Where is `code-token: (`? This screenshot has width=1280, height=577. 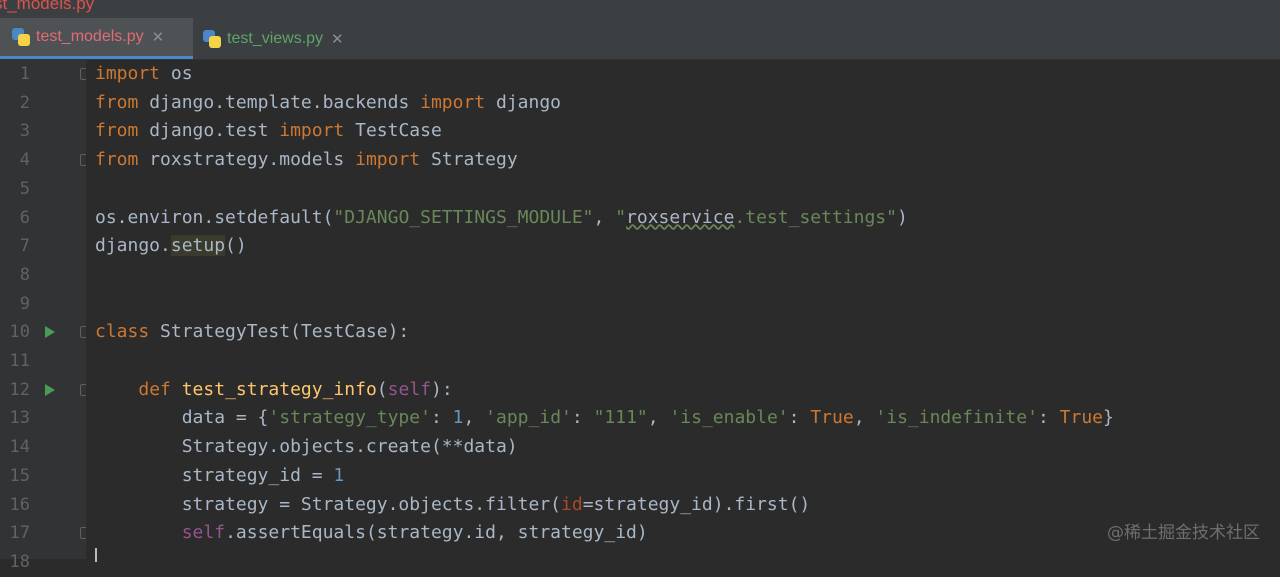 code-token: ( is located at coordinates (382, 389).